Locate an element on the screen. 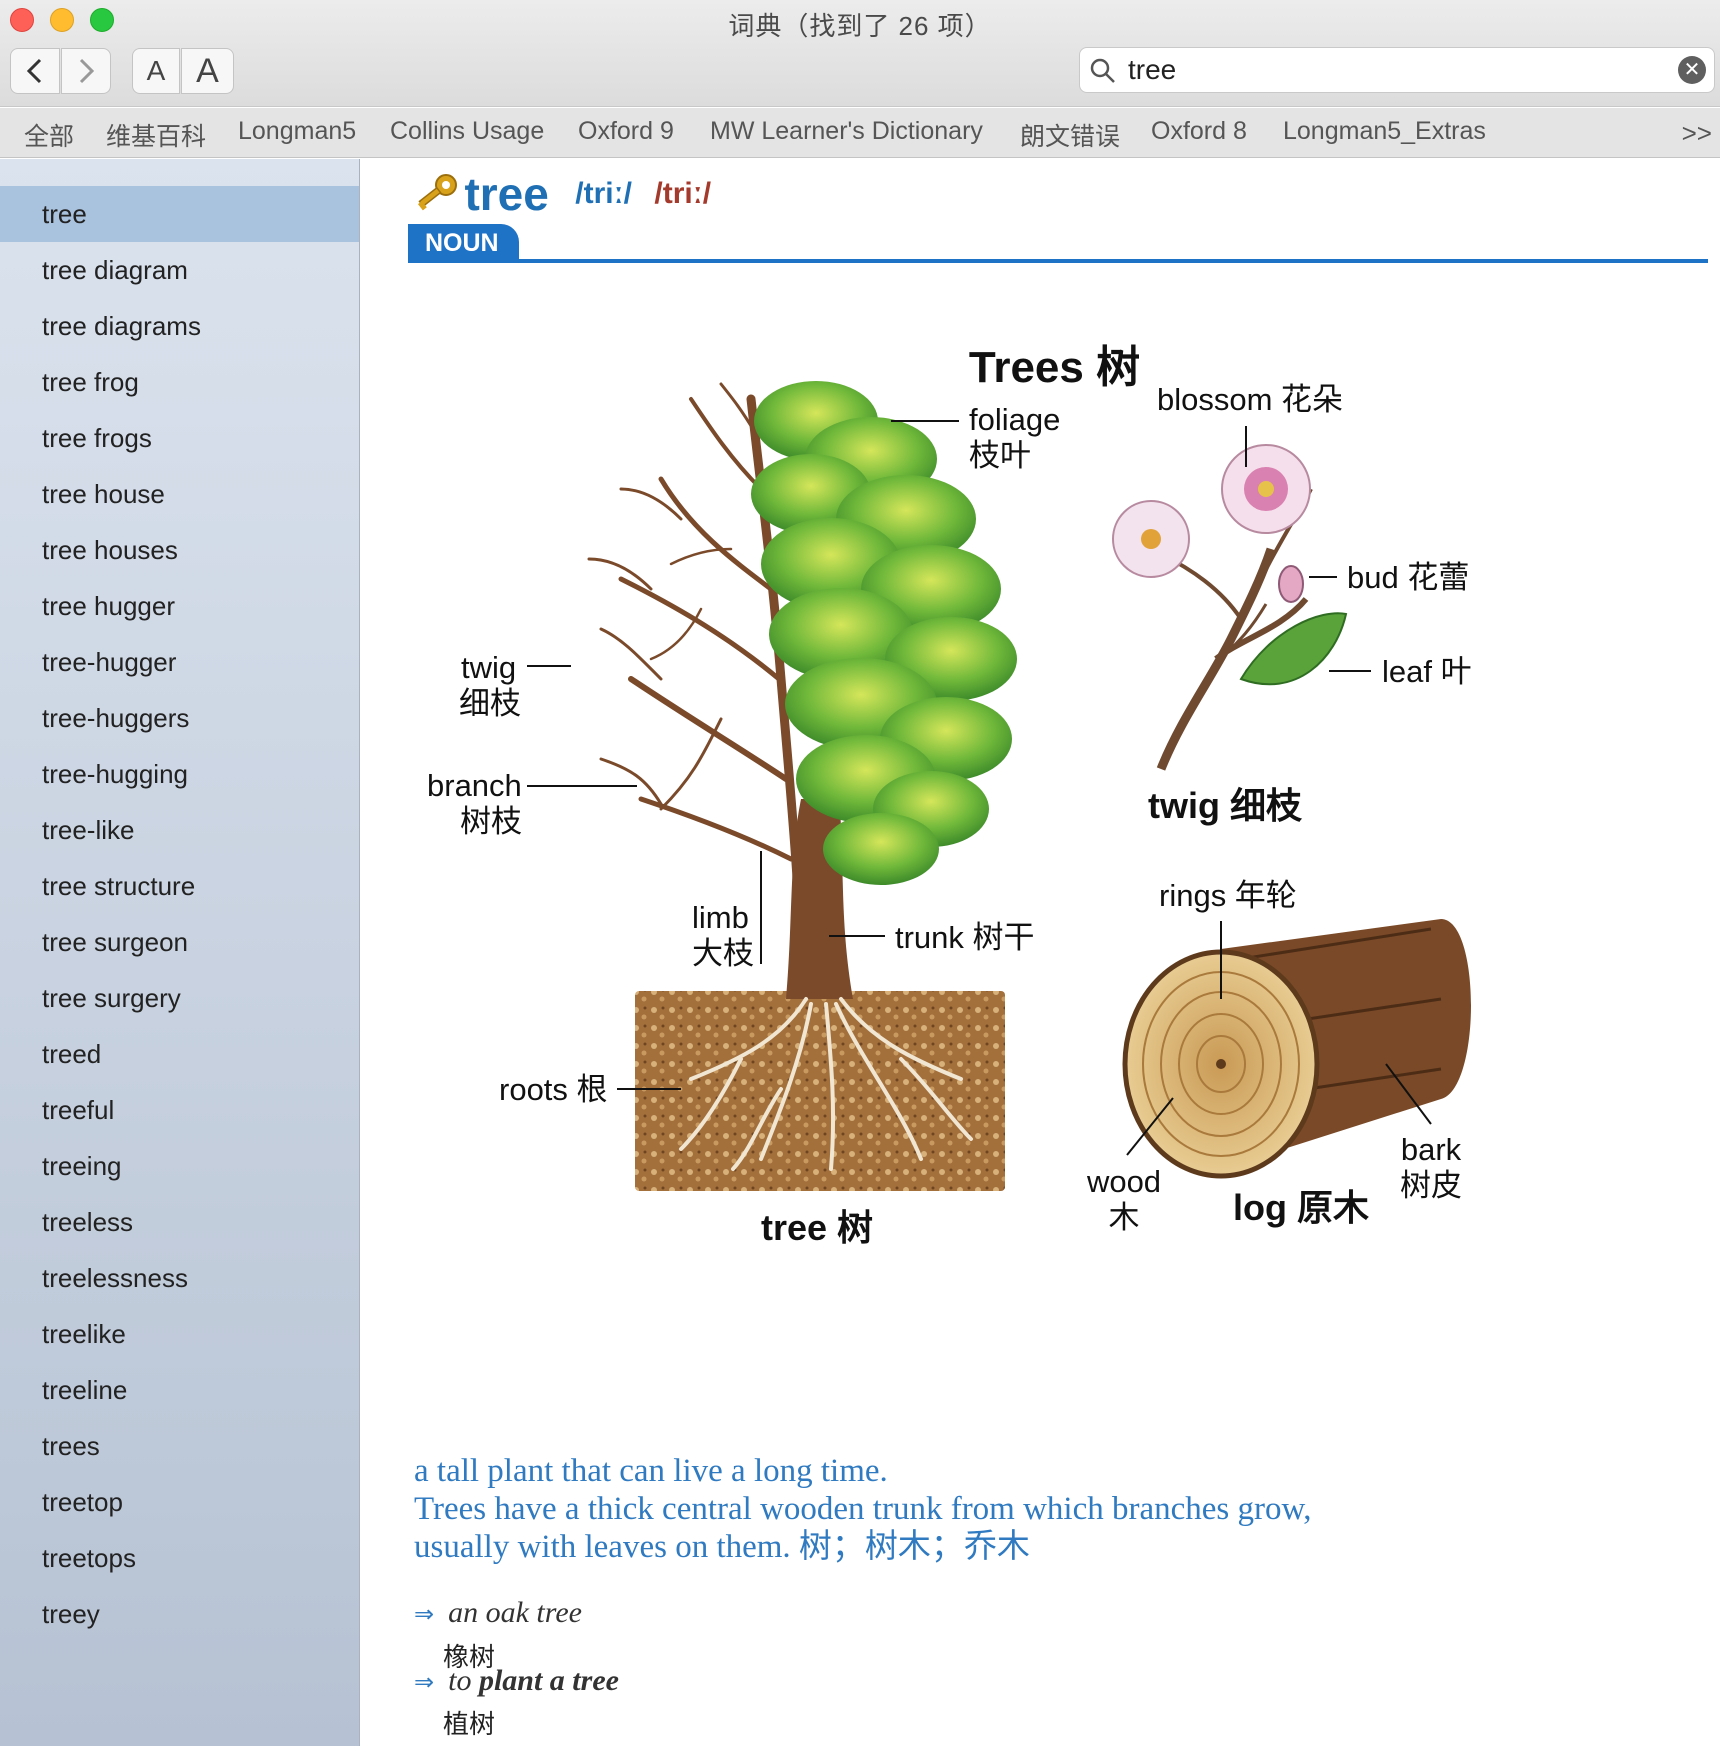 The image size is (1720, 1746). word-list-item: treeful is located at coordinates (179, 1110).